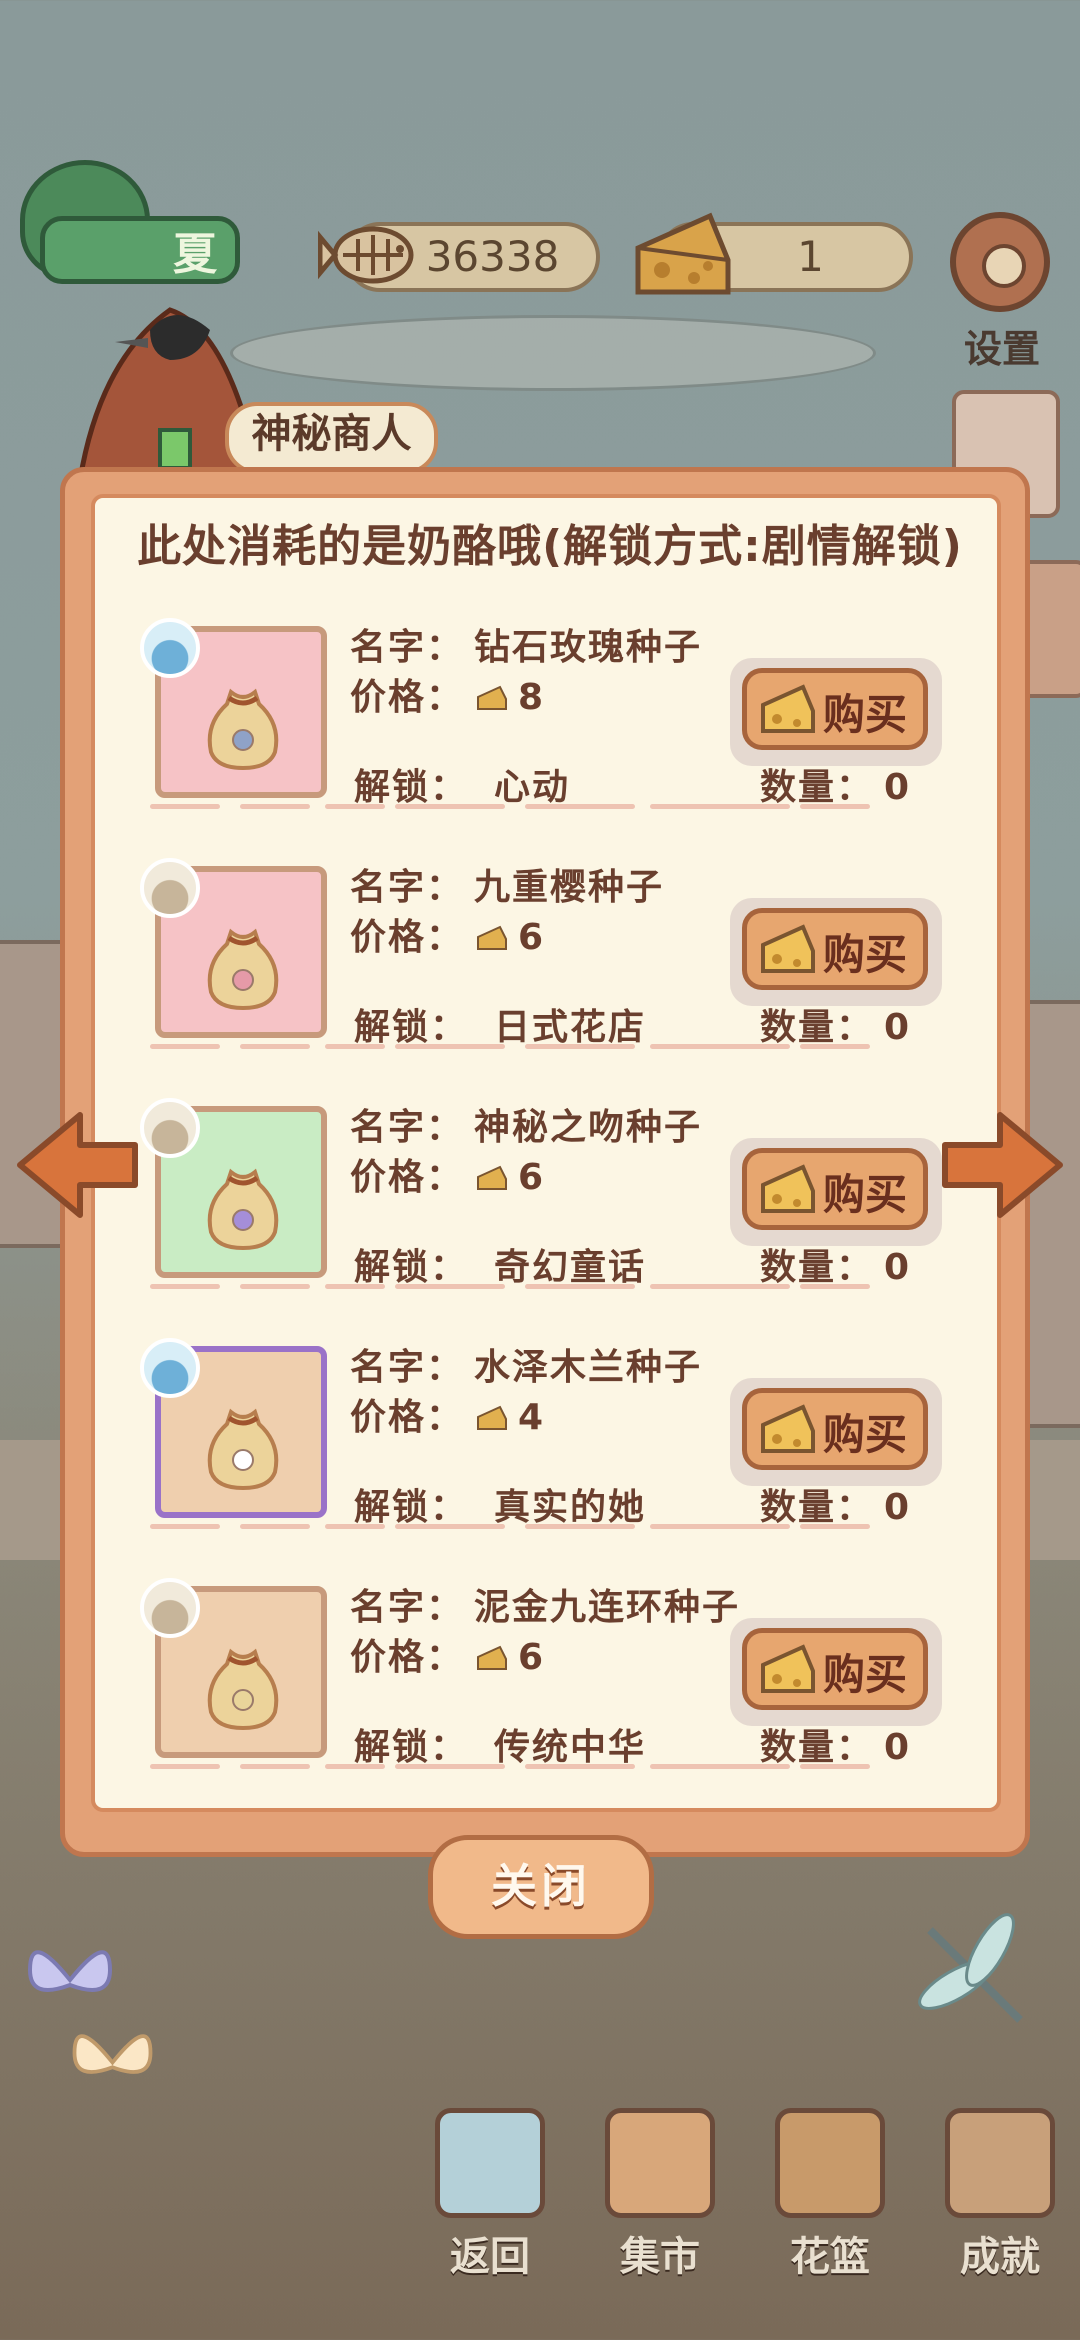 The height and width of the screenshot is (2340, 1080). I want to click on seed-name: 神秘之吻种子, so click(588, 1127).